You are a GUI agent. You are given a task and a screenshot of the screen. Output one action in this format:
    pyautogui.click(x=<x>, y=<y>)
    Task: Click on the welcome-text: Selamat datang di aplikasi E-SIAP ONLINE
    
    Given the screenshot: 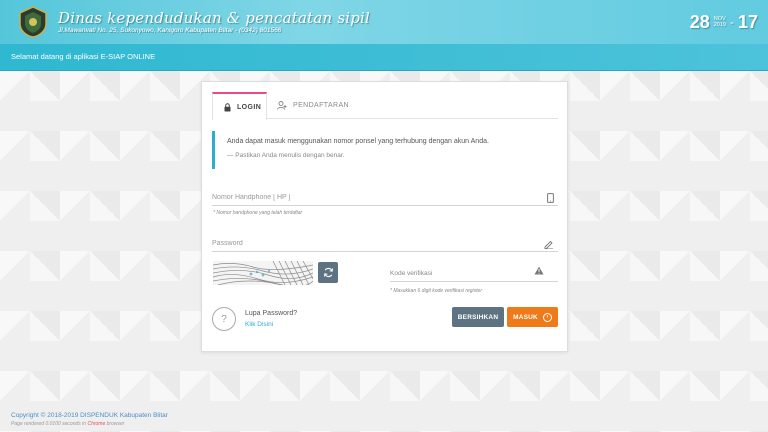 What is the action you would take?
    pyautogui.click(x=83, y=56)
    